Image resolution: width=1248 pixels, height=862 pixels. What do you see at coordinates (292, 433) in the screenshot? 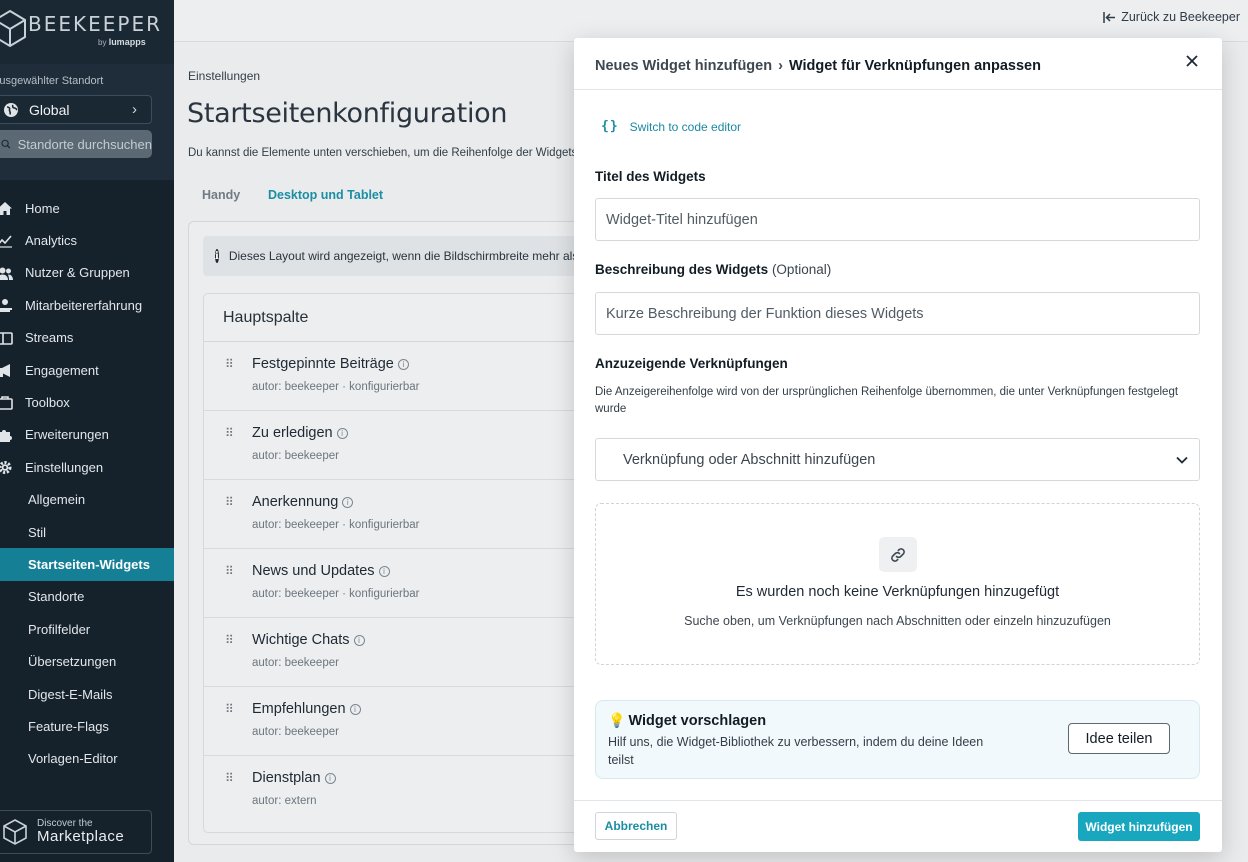
I see `widget-name-text: Zu erledigen` at bounding box center [292, 433].